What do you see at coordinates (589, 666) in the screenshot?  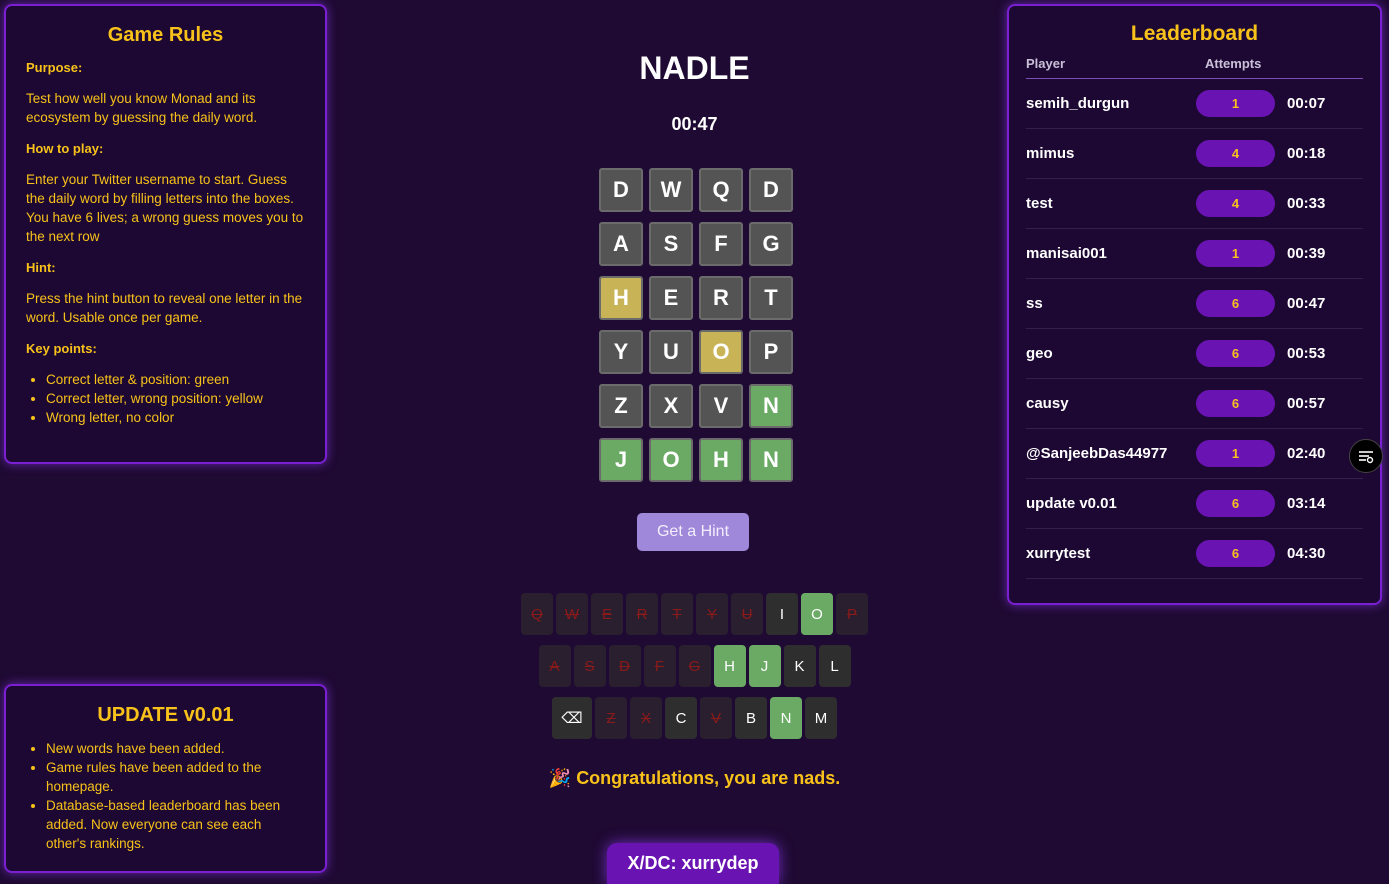 I see `keyboard-key: S` at bounding box center [589, 666].